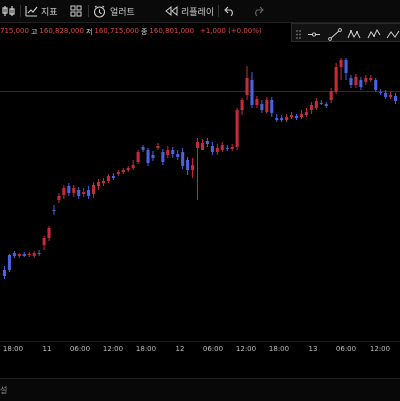 This screenshot has height=401, width=400. Describe the element at coordinates (76, 11) in the screenshot. I see `layouts-button` at that location.